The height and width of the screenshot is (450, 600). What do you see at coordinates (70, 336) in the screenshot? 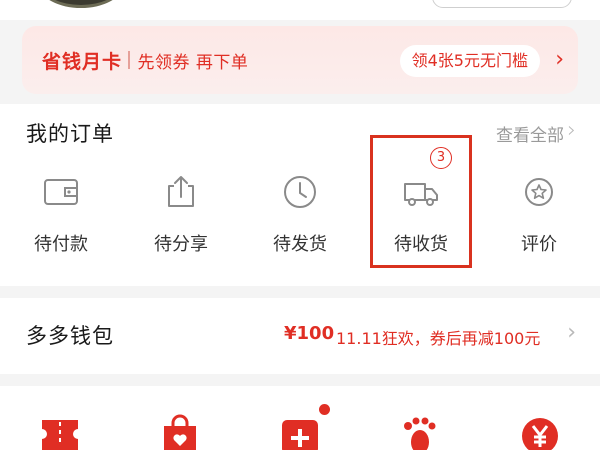
I see `wallet-title: 多多钱包` at bounding box center [70, 336].